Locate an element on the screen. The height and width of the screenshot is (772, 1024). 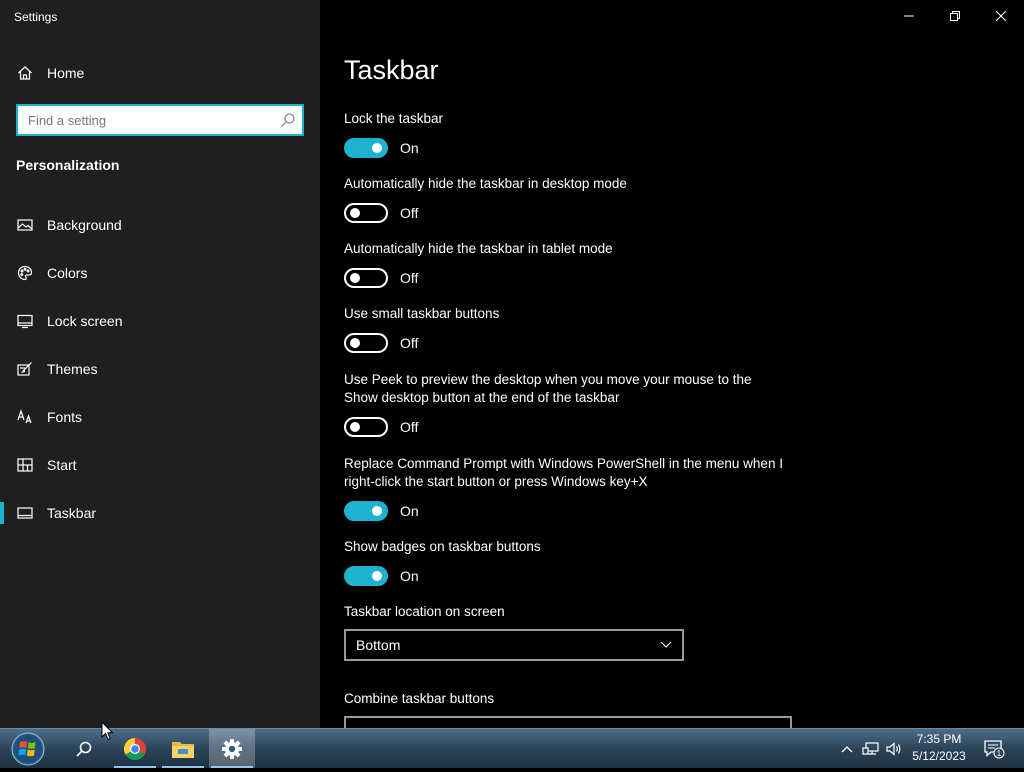
sidebar-item-label: Lock screen is located at coordinates (85, 321).